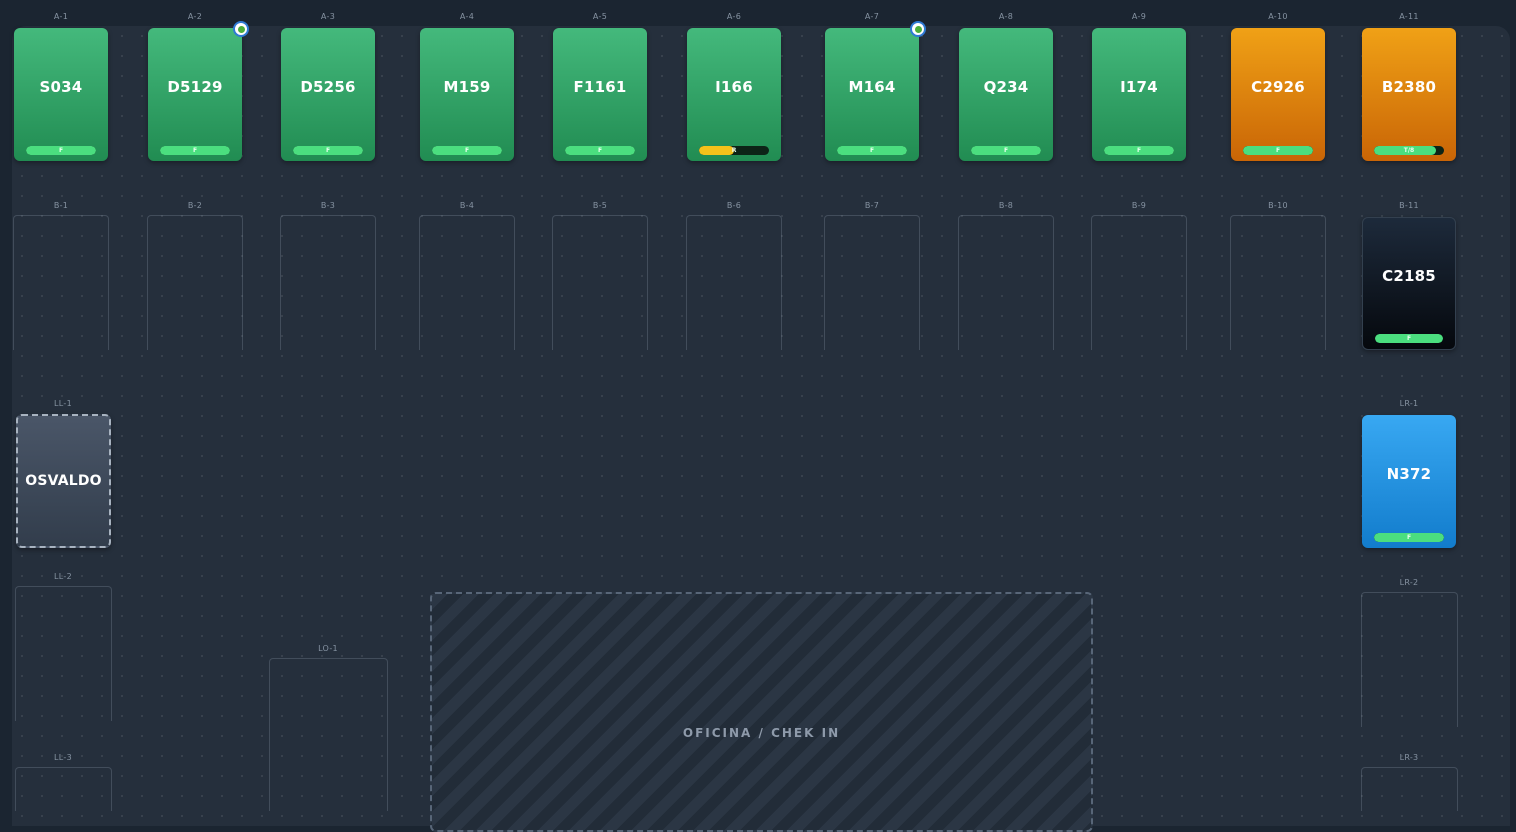  I want to click on slot-label-a6: A-6, so click(734, 16).